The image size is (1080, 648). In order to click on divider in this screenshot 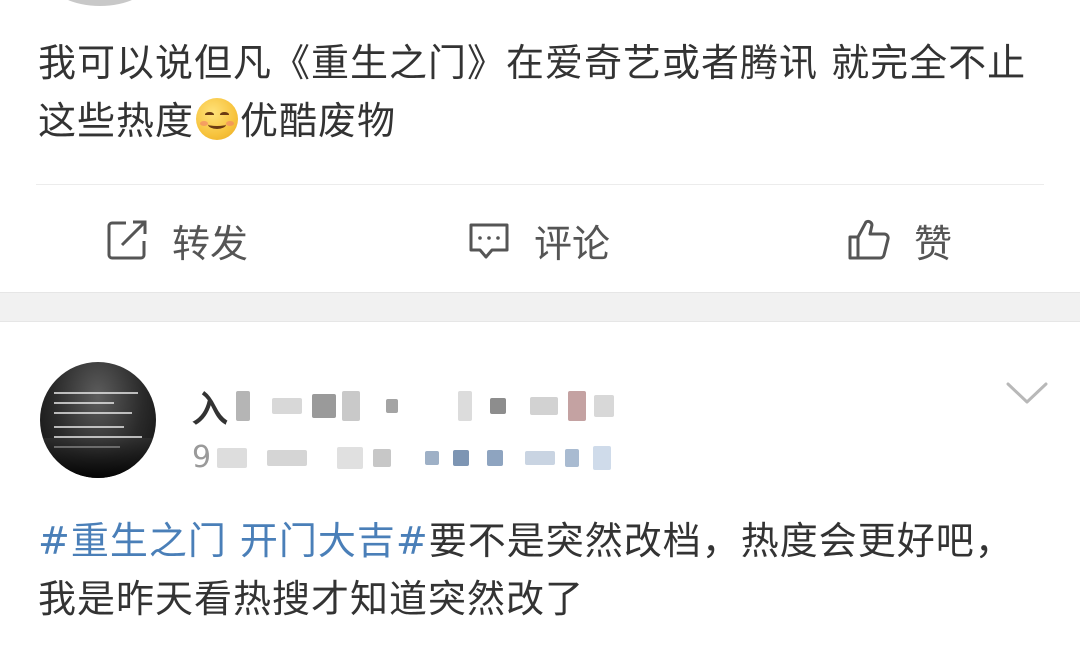, I will do `click(540, 184)`.